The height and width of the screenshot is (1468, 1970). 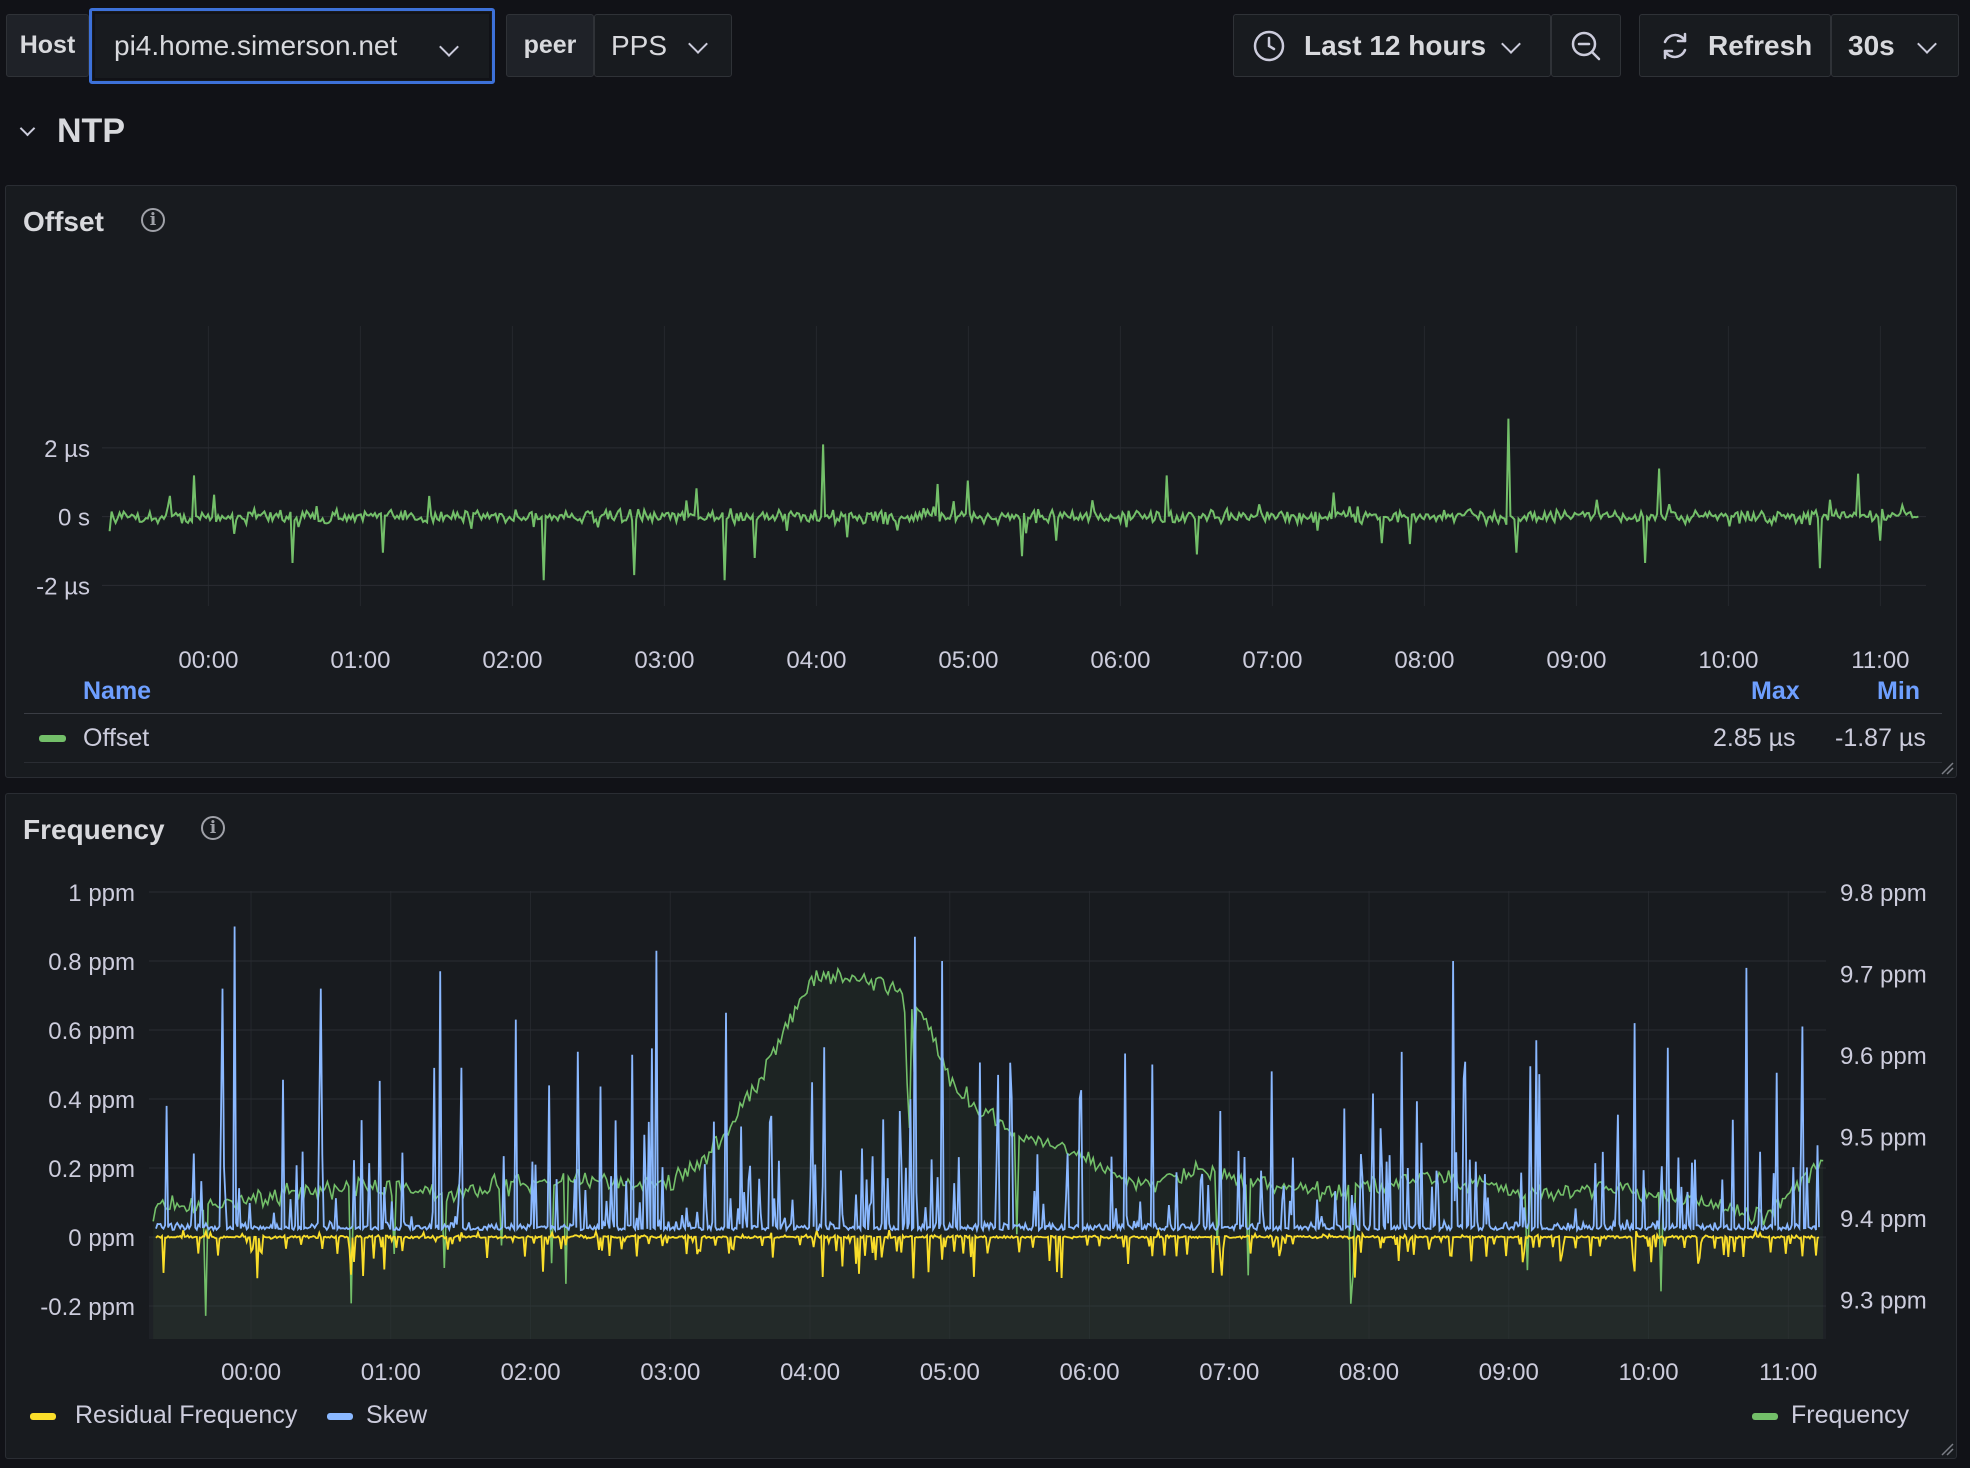 What do you see at coordinates (1883, 1301) in the screenshot?
I see `y-right-tick-label: 9.3 ppm` at bounding box center [1883, 1301].